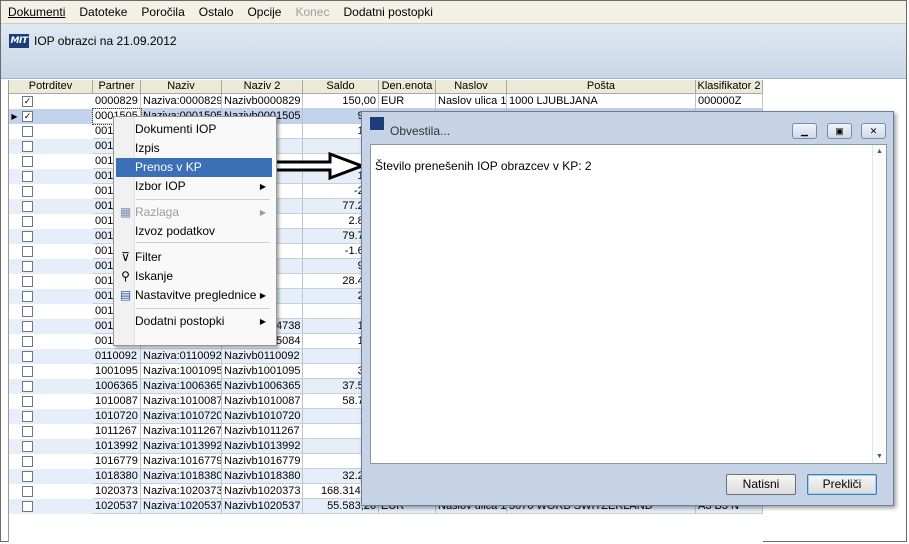  What do you see at coordinates (262, 476) in the screenshot?
I see `cell-naziv2: Nazivb1018380` at bounding box center [262, 476].